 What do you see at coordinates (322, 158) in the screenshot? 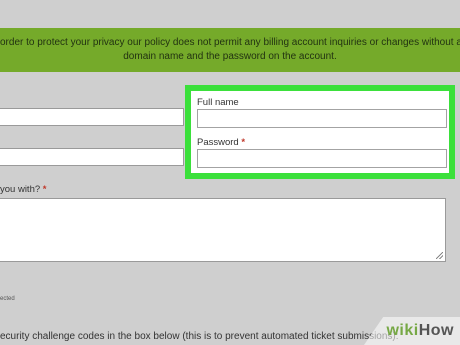
I see `password-input` at bounding box center [322, 158].